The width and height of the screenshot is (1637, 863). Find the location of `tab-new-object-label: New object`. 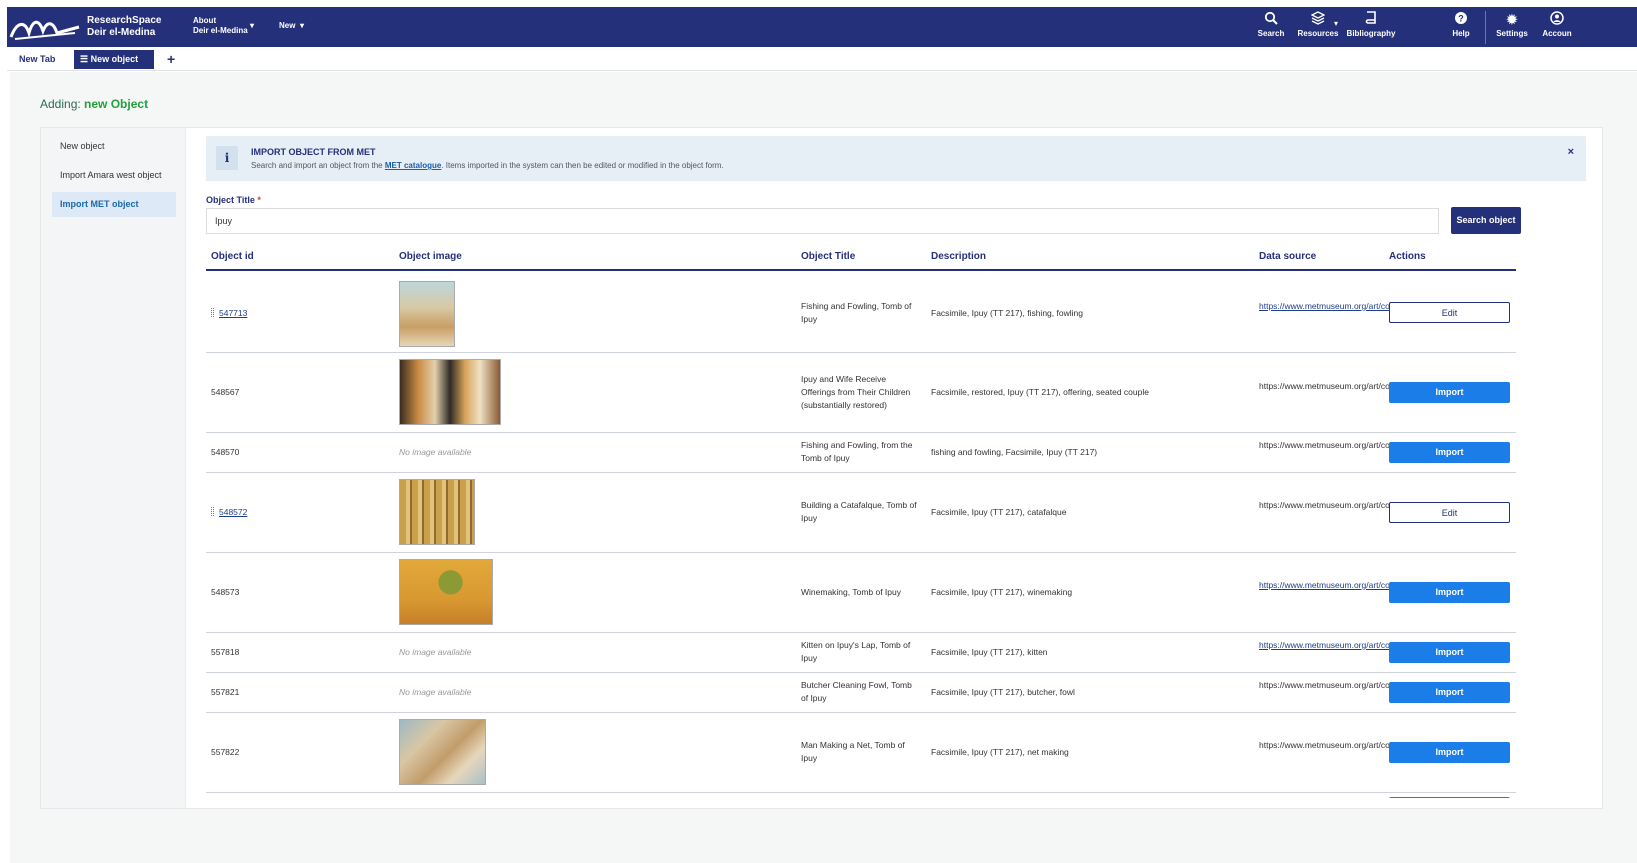

tab-new-object-label: New object is located at coordinates (114, 59).